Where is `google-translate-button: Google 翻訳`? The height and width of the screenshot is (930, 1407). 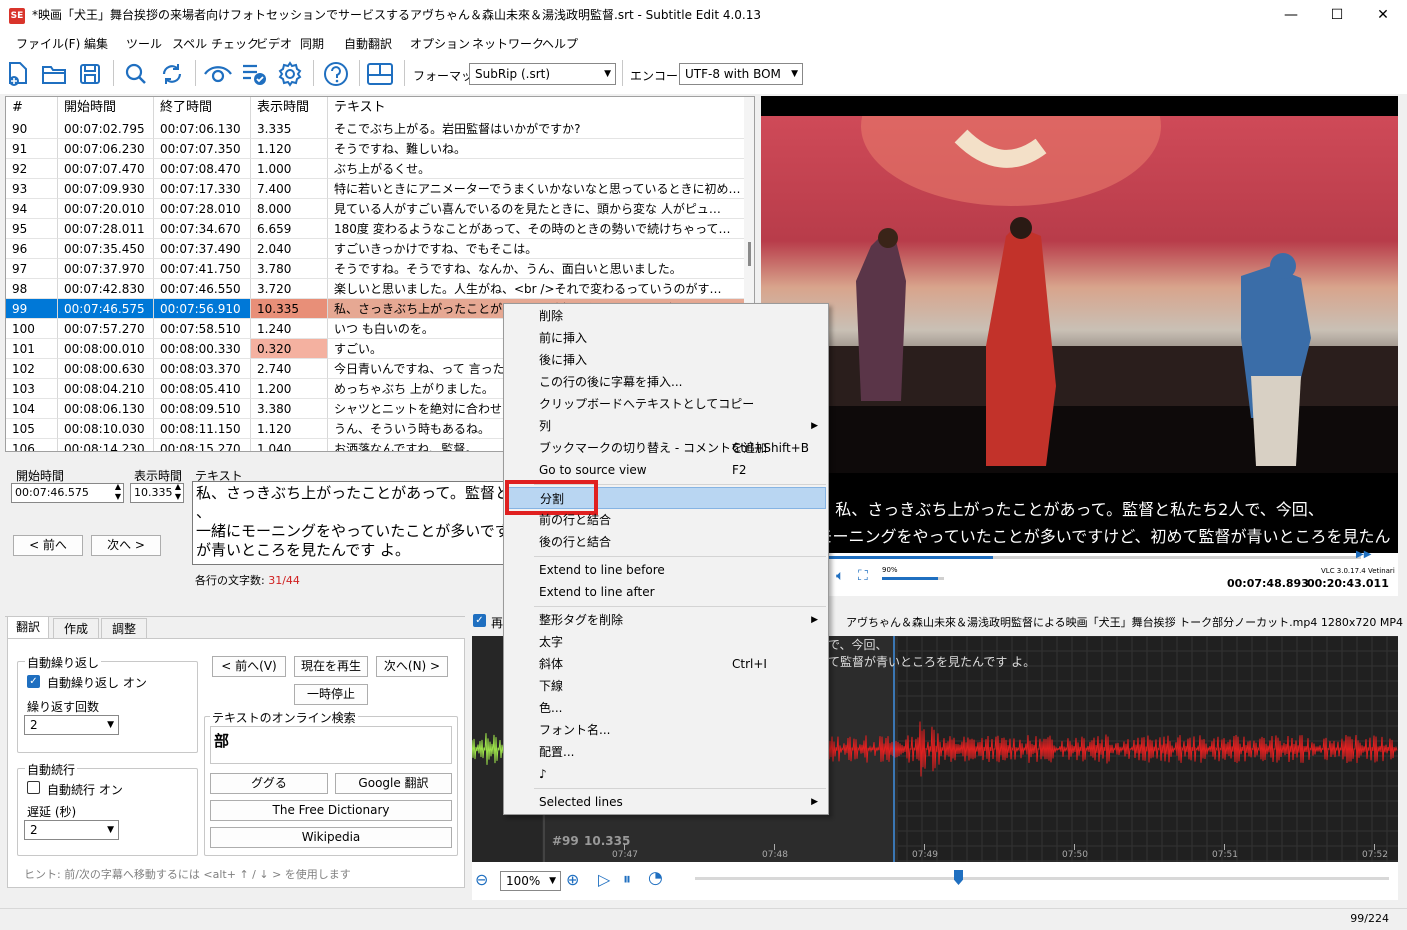 google-translate-button: Google 翻訳 is located at coordinates (393, 783).